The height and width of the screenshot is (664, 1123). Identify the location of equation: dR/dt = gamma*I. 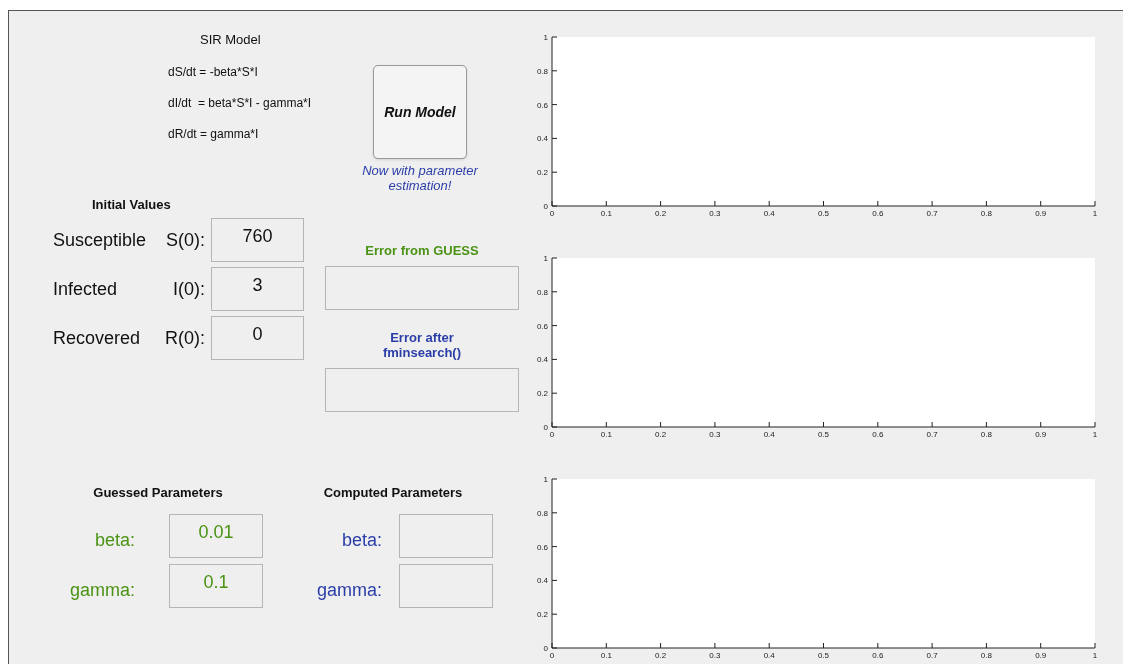
(214, 134).